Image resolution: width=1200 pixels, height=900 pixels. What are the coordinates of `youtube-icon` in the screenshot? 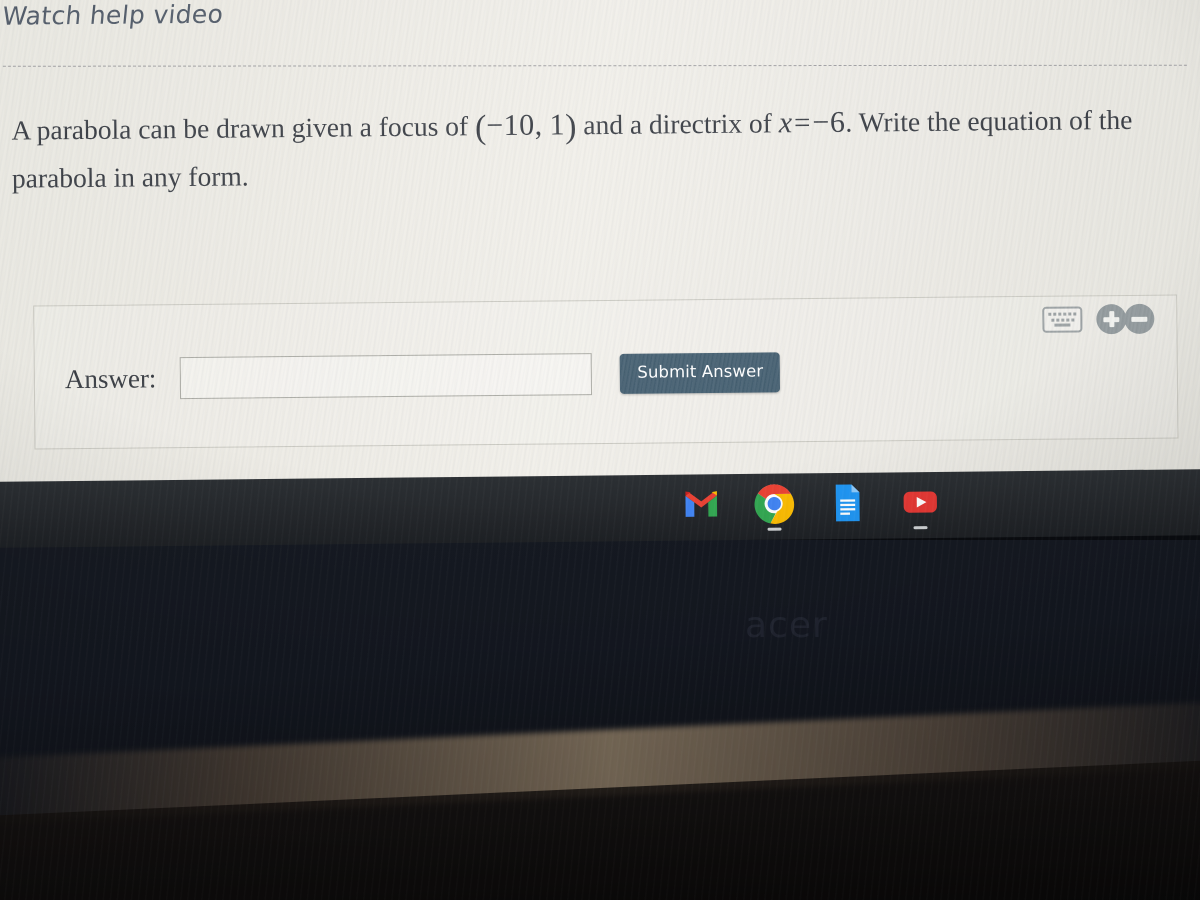 It's located at (920, 502).